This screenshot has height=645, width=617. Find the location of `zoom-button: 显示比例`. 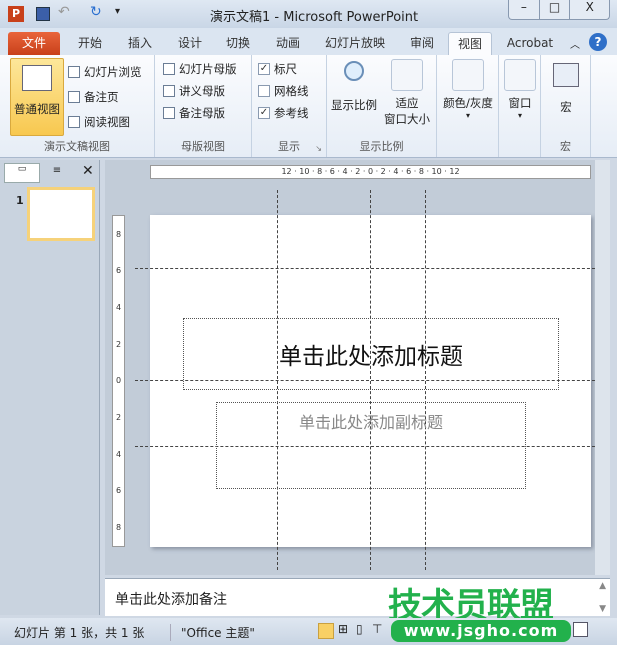

zoom-button: 显示比例 is located at coordinates (354, 86).